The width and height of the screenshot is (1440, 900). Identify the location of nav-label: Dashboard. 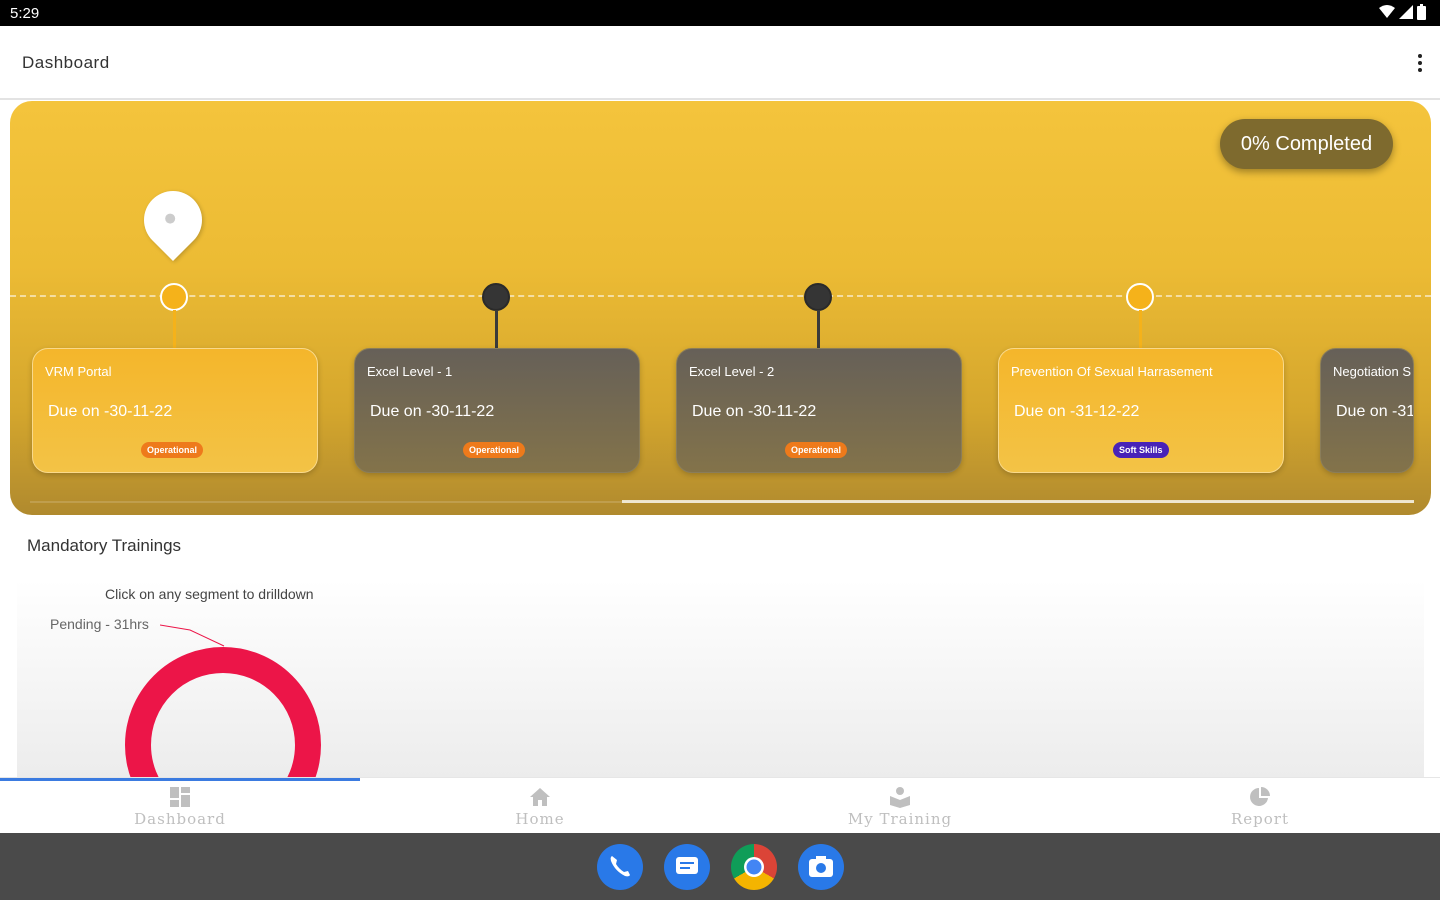
(180, 819).